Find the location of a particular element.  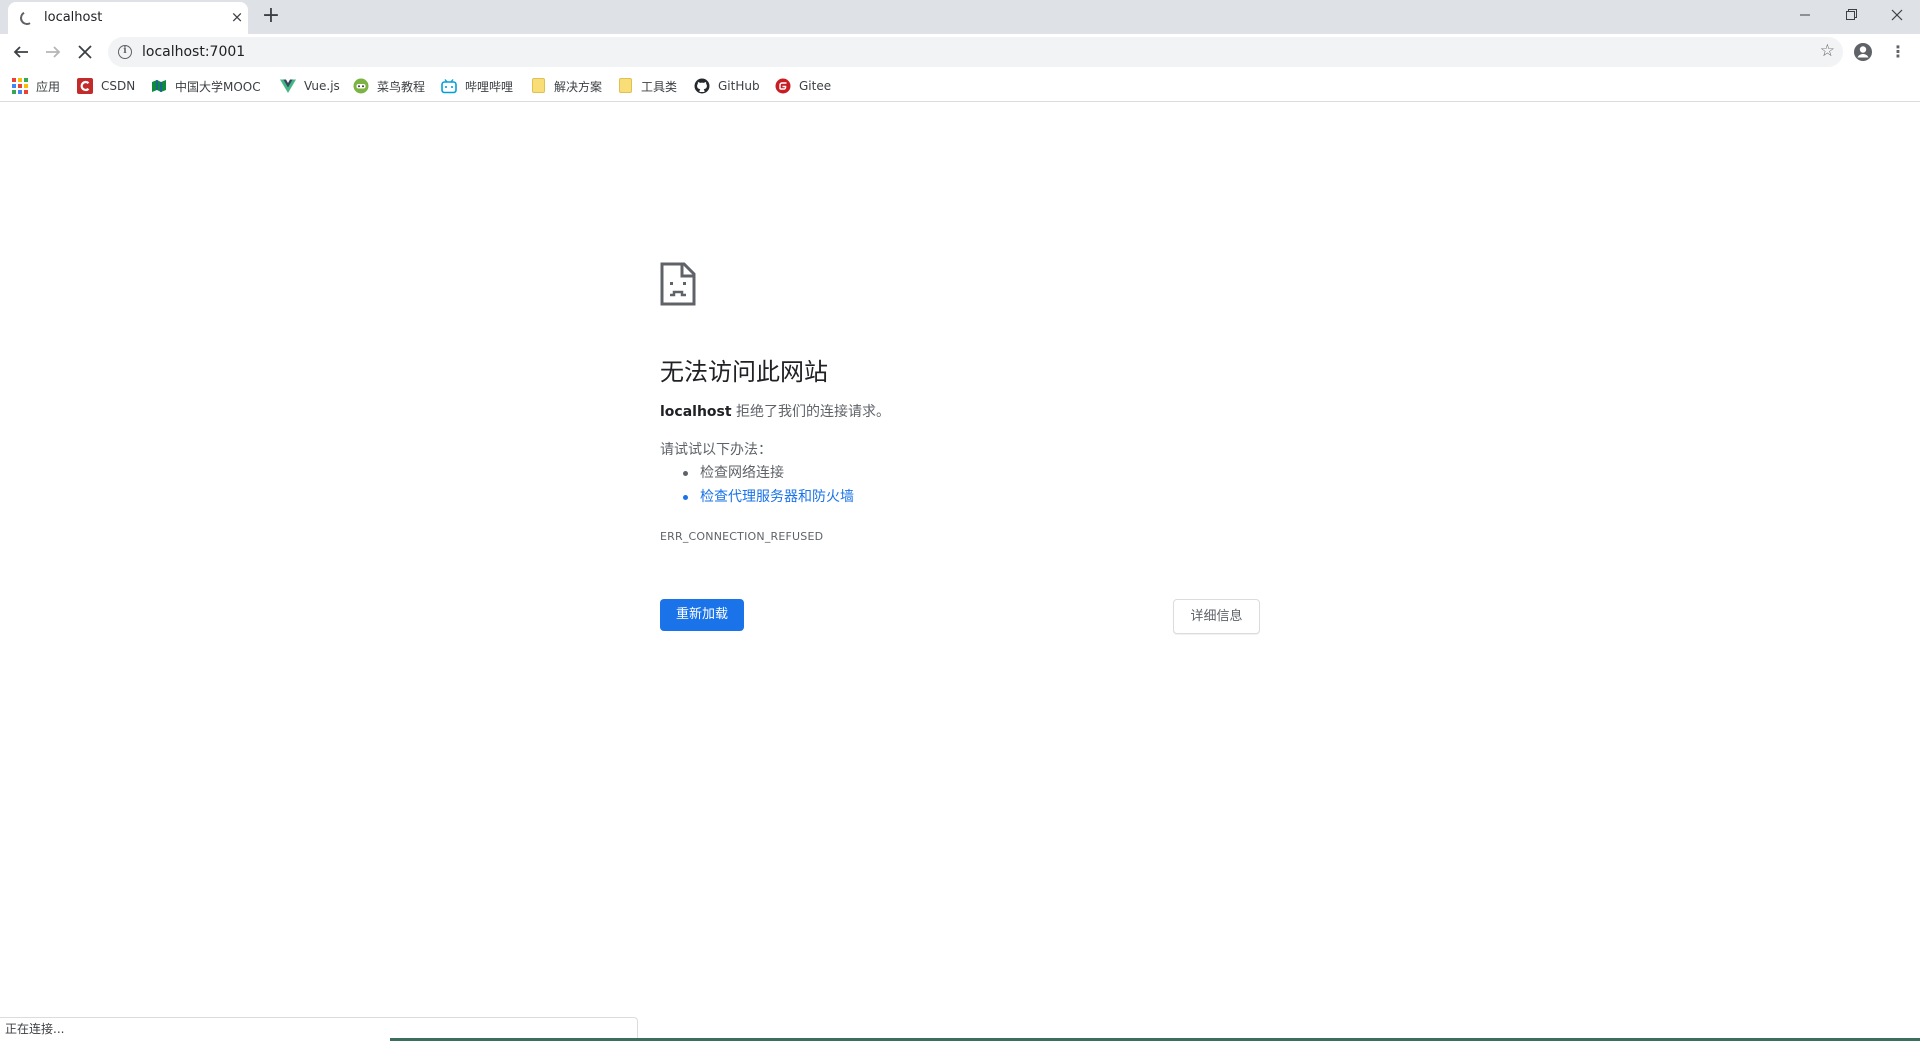

address-bar: i localhost:7001 ☆ is located at coordinates (975, 52).